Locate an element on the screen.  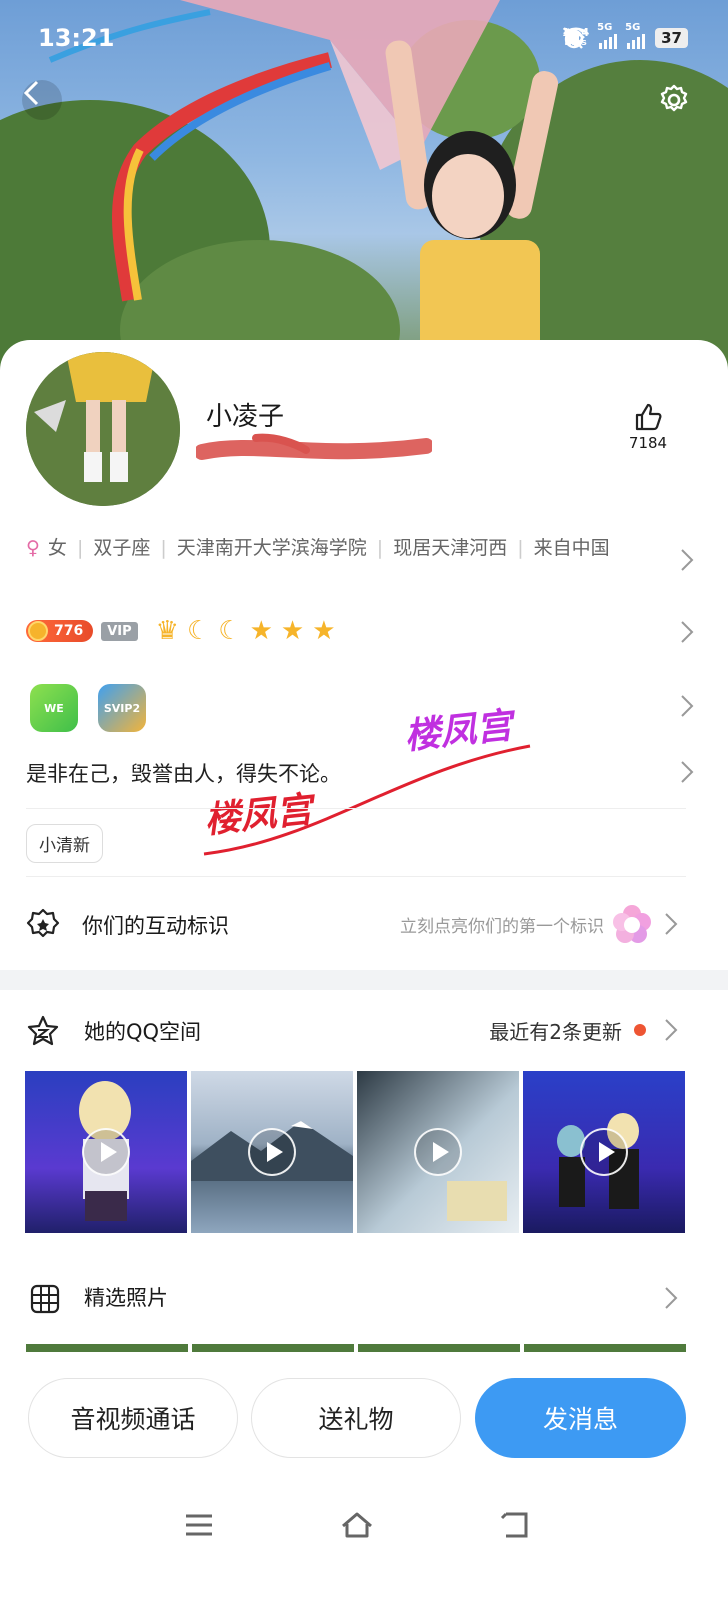
send-gift-button: 送礼物 is located at coordinates (356, 1418).